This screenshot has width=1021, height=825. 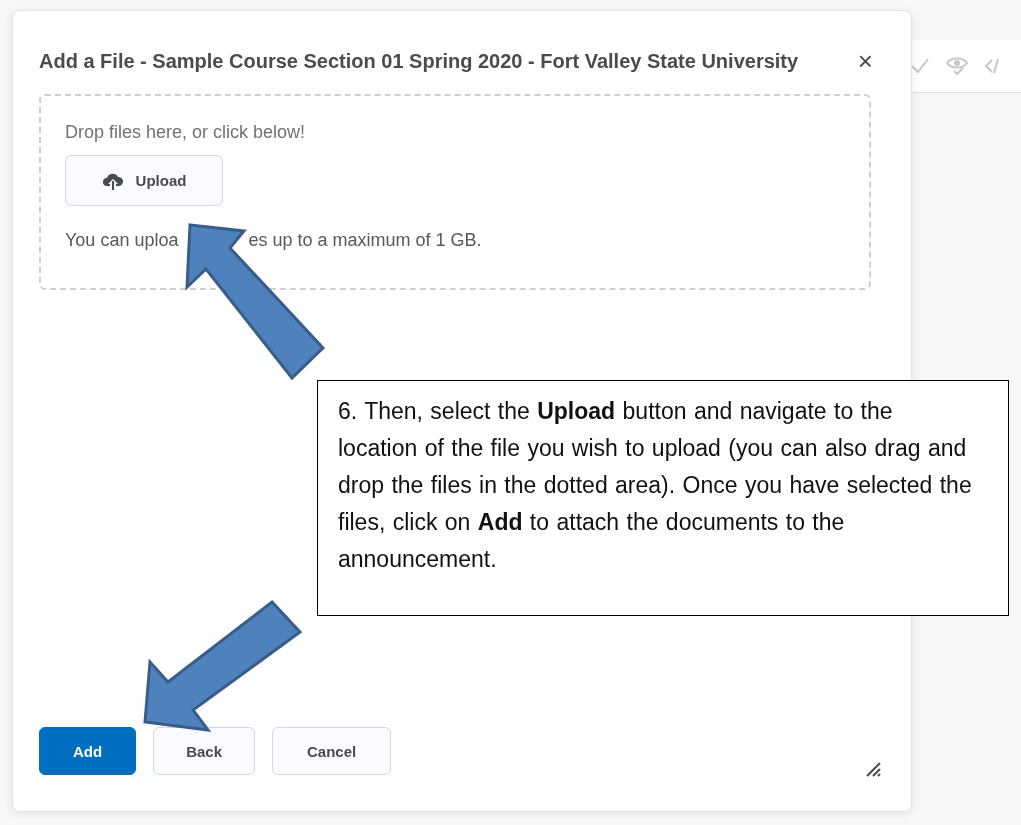 I want to click on cloud-upload-icon, so click(x=112, y=180).